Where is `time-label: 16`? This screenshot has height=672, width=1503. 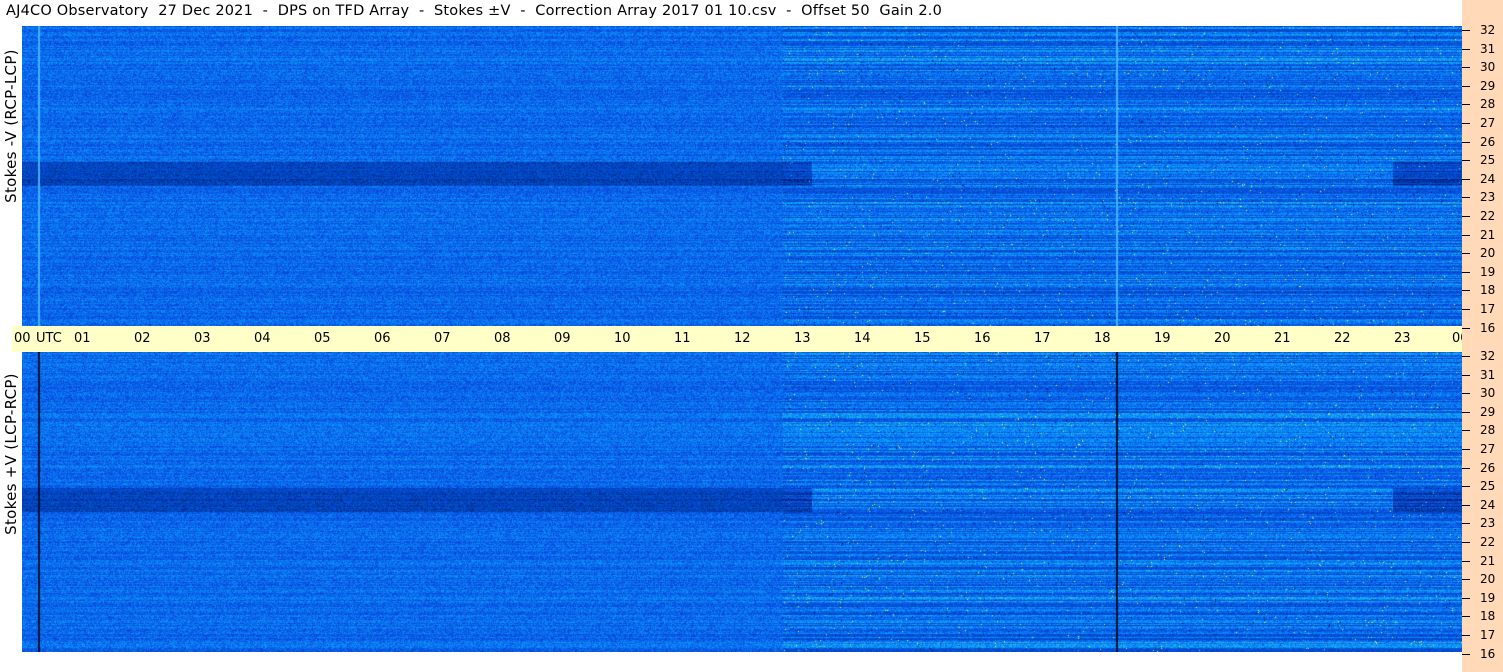
time-label: 16 is located at coordinates (982, 338).